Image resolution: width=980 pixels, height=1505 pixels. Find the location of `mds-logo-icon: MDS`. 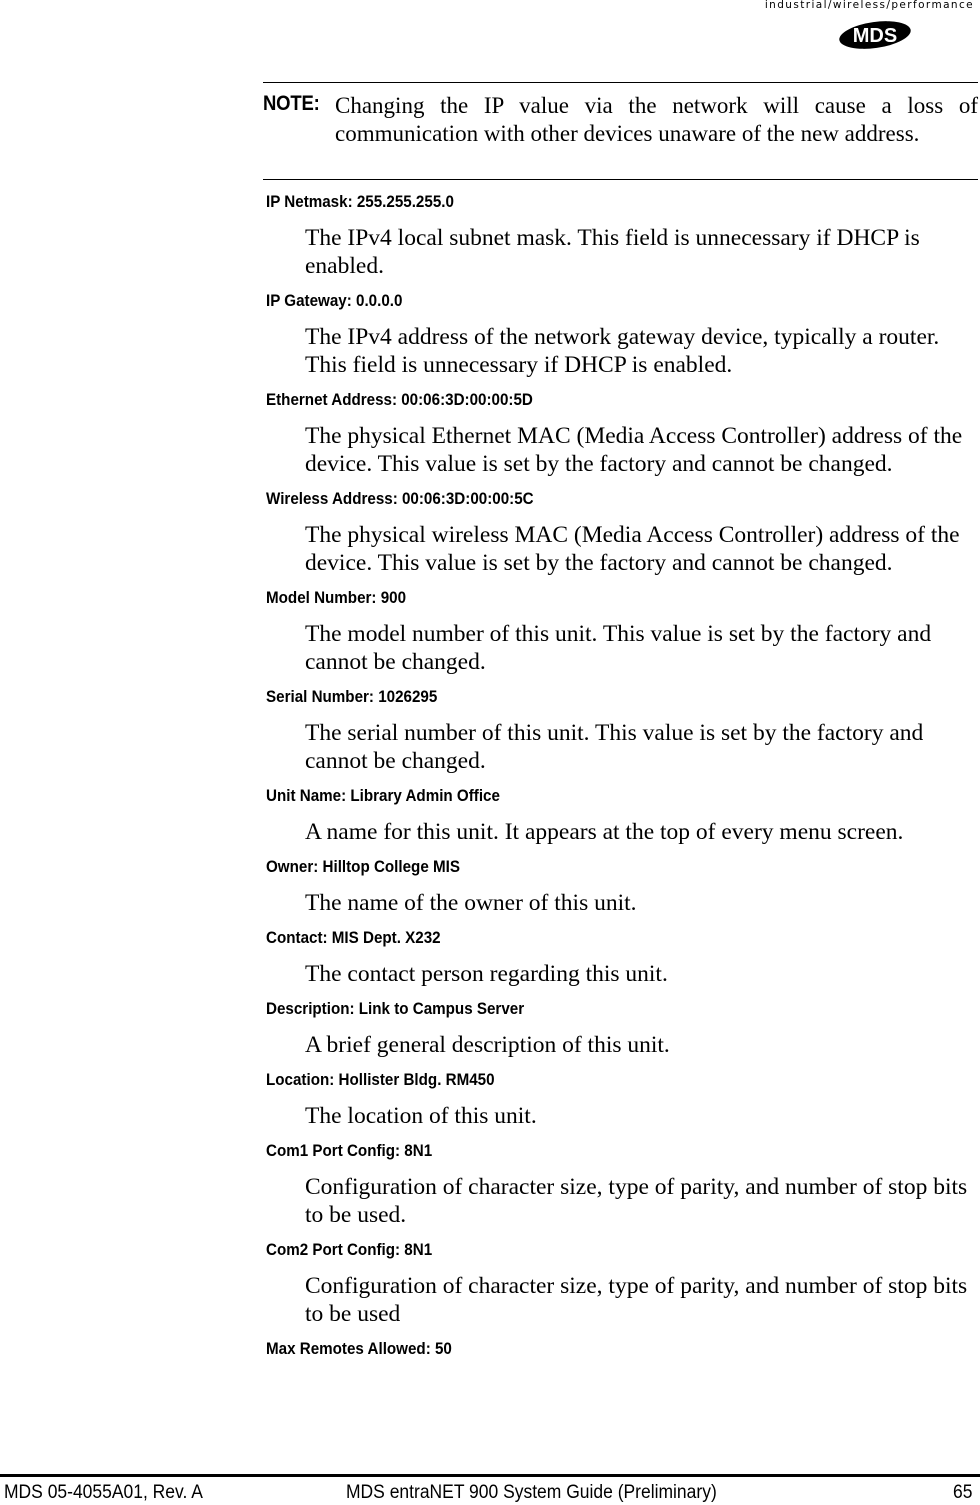

mds-logo-icon: MDS is located at coordinates (875, 35).